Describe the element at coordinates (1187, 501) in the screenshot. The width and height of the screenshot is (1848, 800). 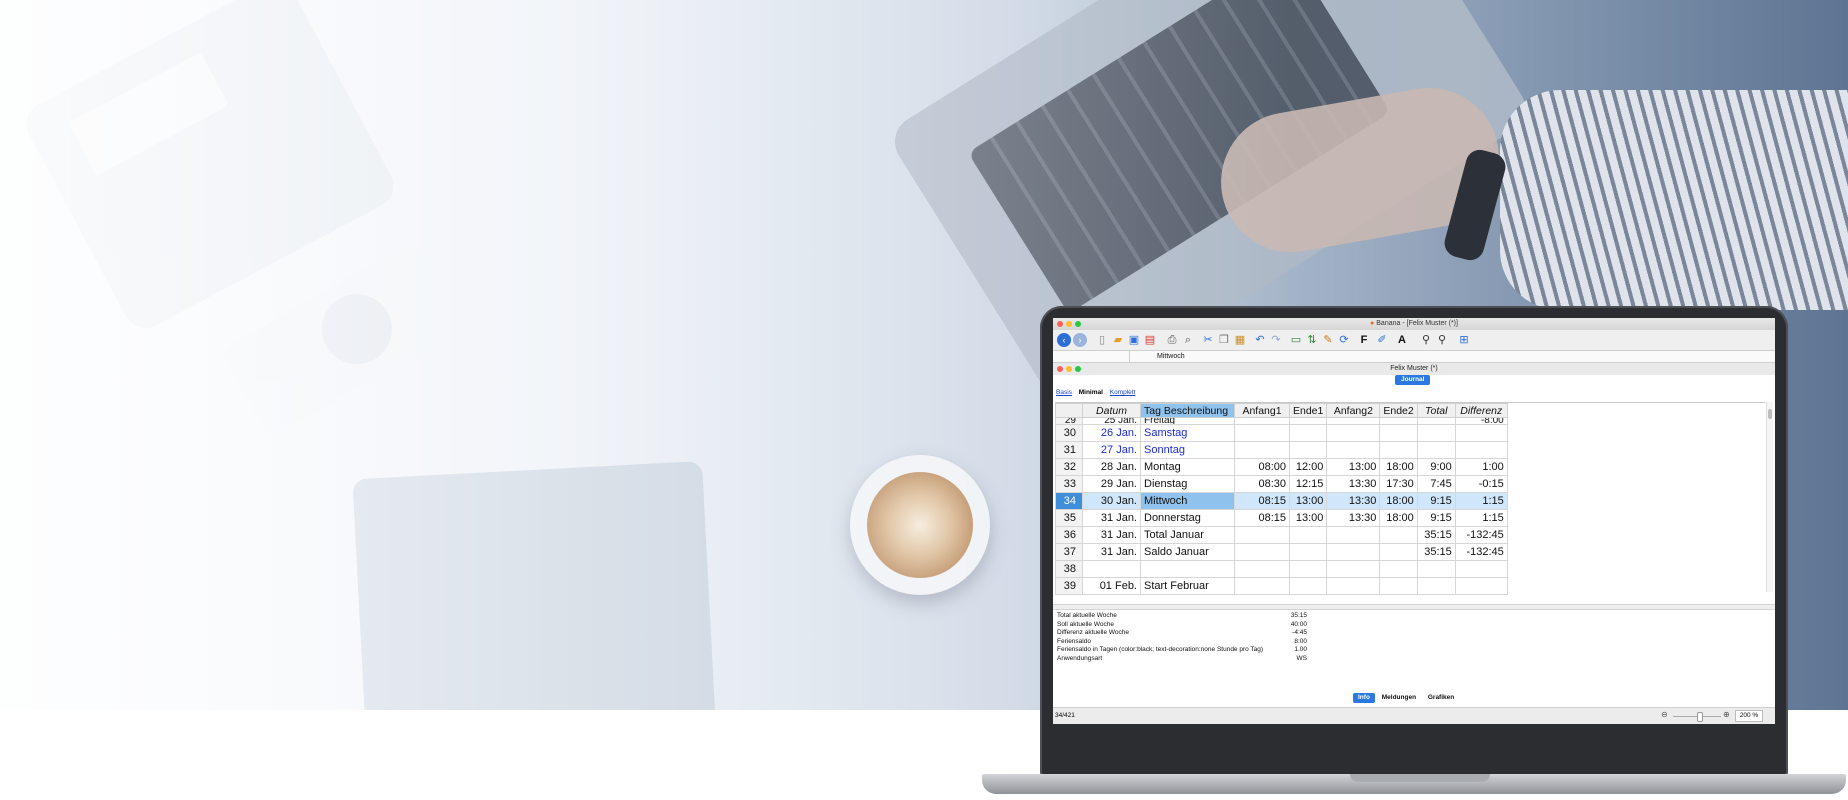
I see `cell-description: Mittwoch` at that location.